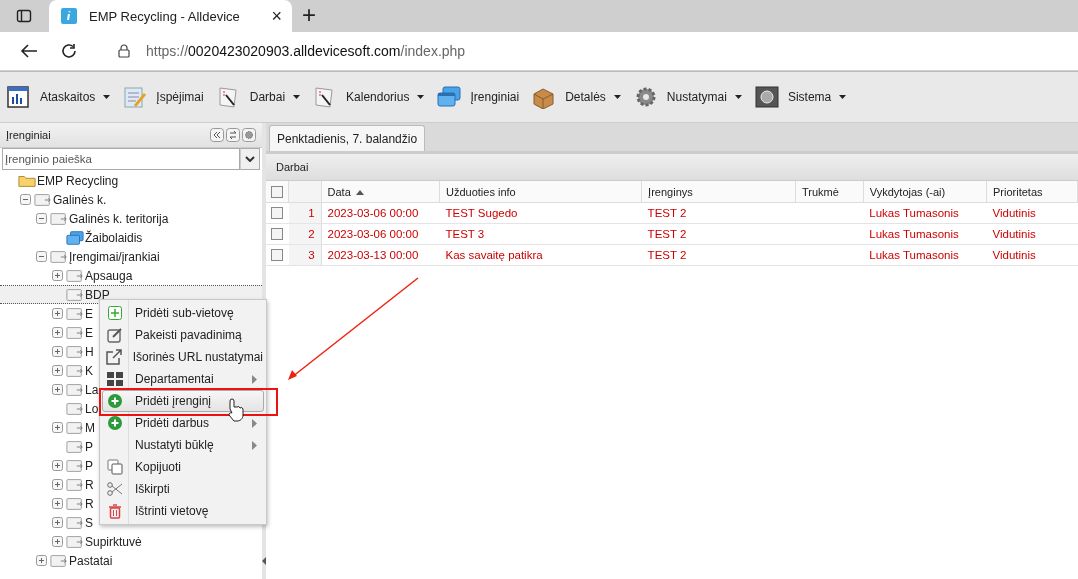 The width and height of the screenshot is (1078, 579). I want to click on table-cell: TEST 3, so click(540, 234).